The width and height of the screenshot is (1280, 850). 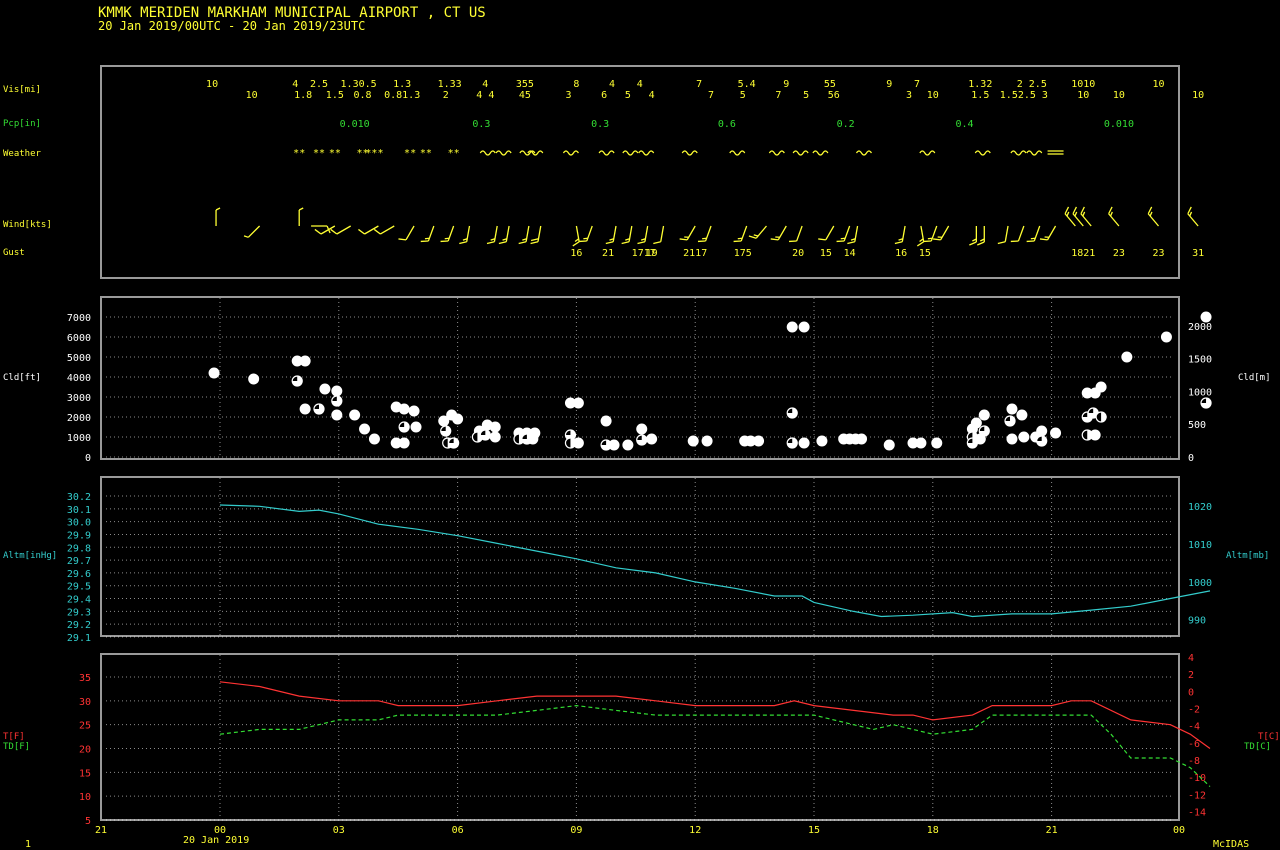 What do you see at coordinates (1257, 747) in the screenshot?
I see `td-c-label: TD[C]` at bounding box center [1257, 747].